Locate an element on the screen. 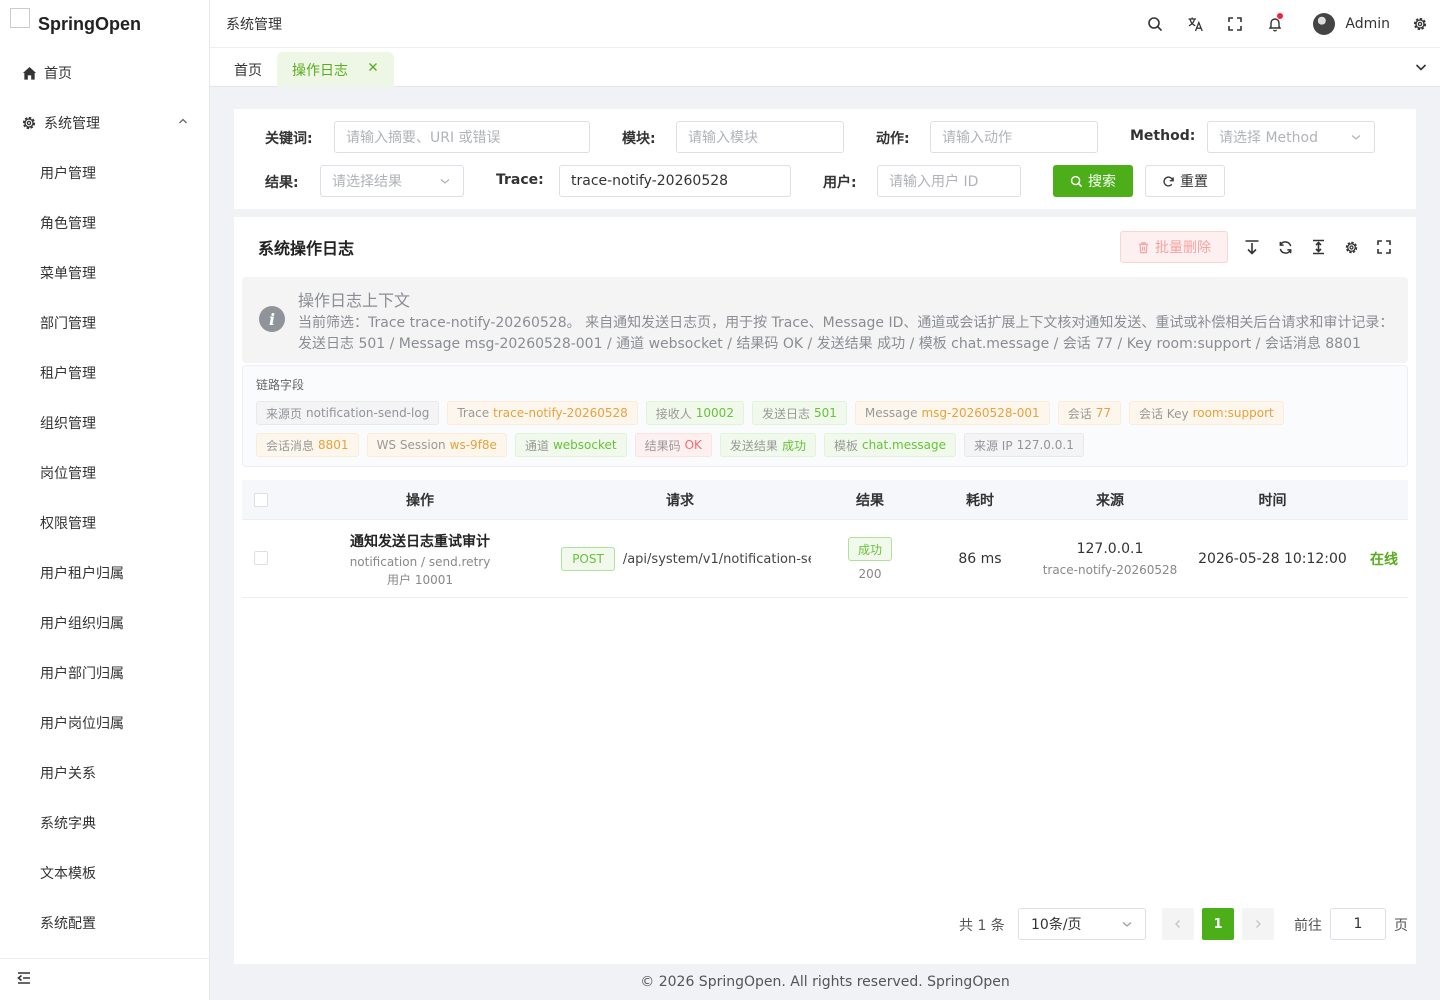 Image resolution: width=1440 pixels, height=1000 pixels. close-icon is located at coordinates (373, 69).